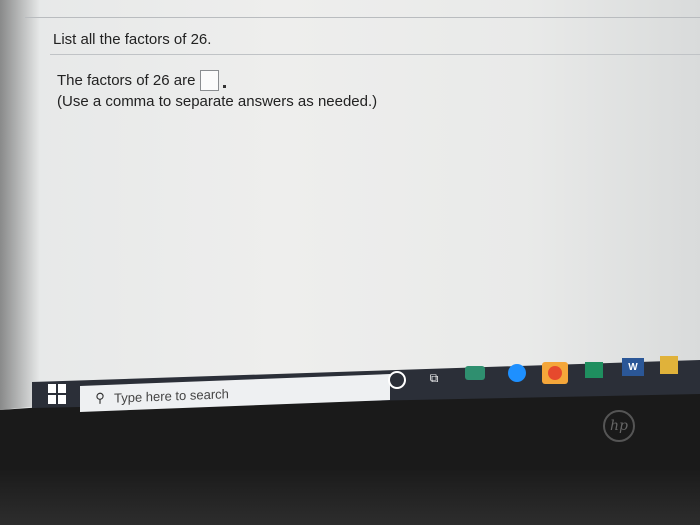 The height and width of the screenshot is (525, 700). I want to click on cortana-icon, so click(397, 380).